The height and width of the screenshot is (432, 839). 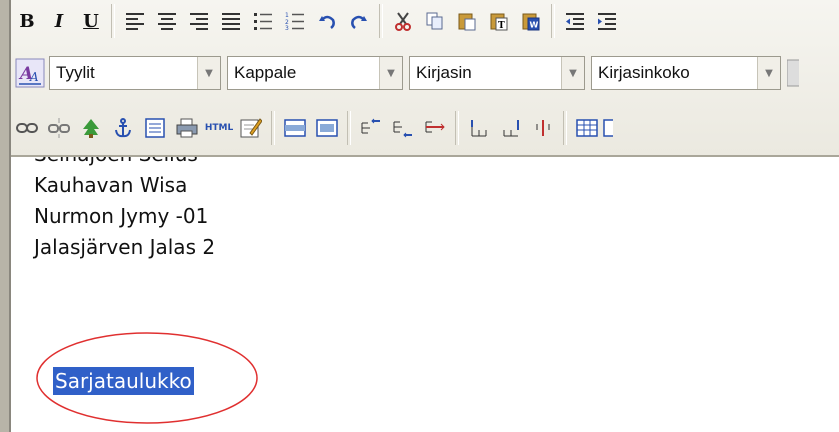 What do you see at coordinates (327, 21) in the screenshot?
I see `undo-icon` at bounding box center [327, 21].